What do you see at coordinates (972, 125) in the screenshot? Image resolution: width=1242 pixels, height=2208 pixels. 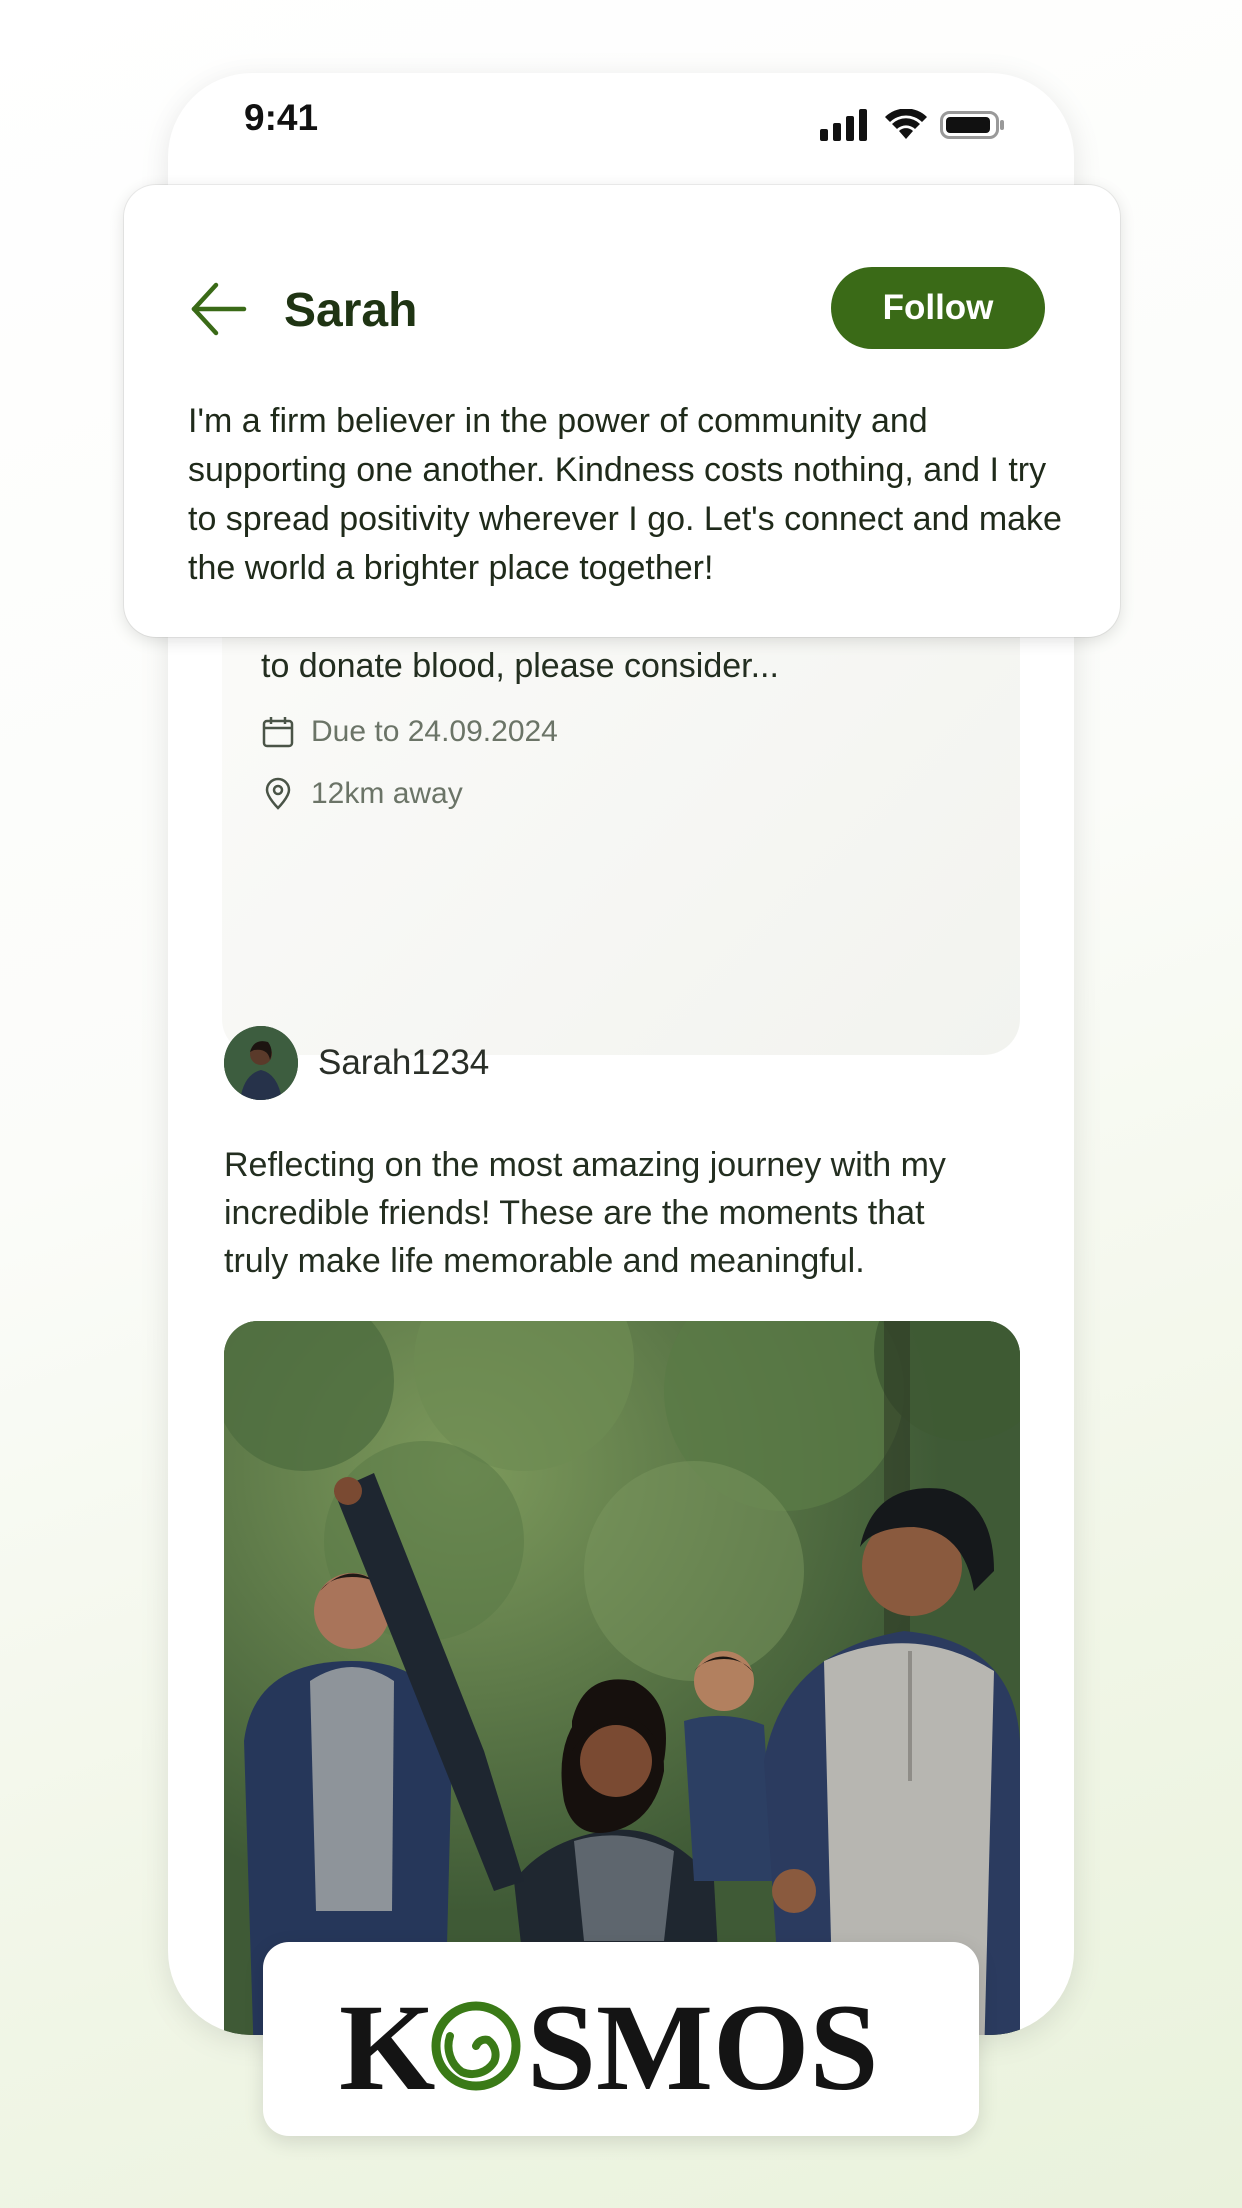 I see `battery-icon` at bounding box center [972, 125].